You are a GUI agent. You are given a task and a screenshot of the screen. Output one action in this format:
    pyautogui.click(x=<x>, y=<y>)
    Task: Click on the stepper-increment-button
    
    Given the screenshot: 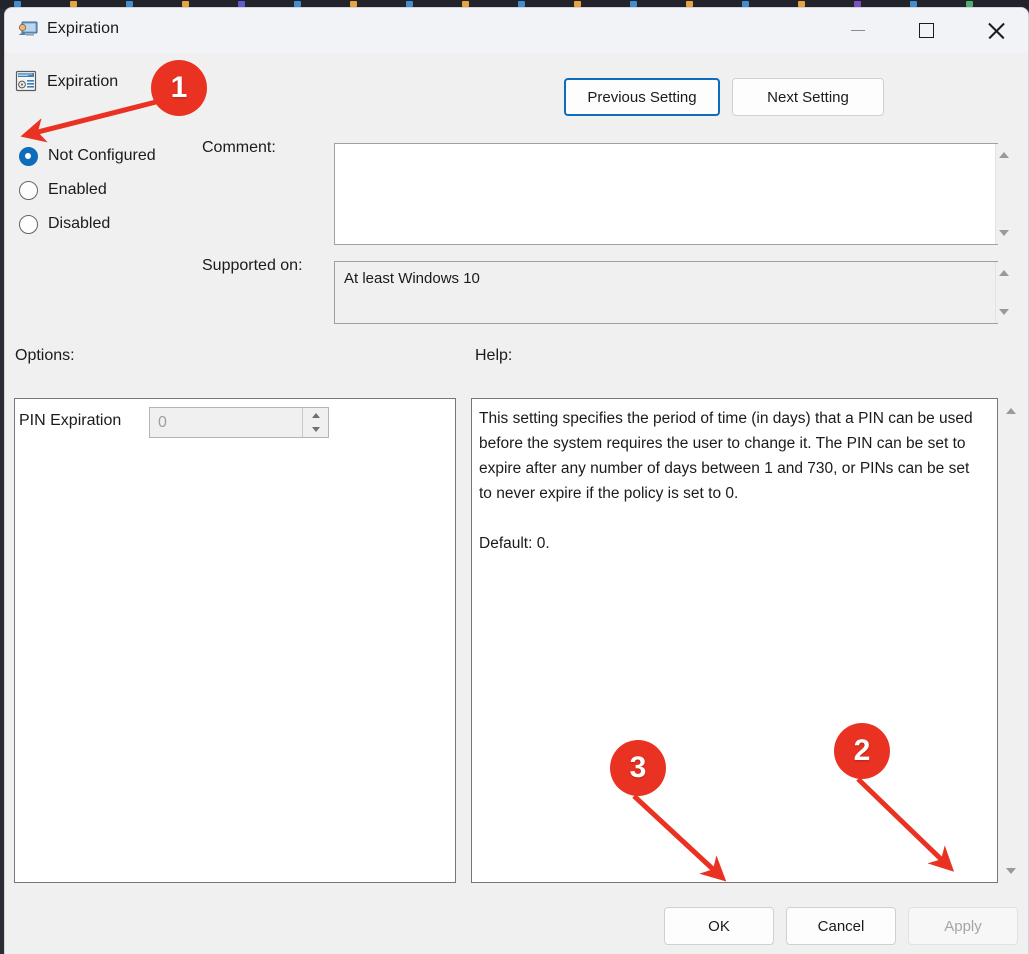 What is the action you would take?
    pyautogui.click(x=315, y=415)
    